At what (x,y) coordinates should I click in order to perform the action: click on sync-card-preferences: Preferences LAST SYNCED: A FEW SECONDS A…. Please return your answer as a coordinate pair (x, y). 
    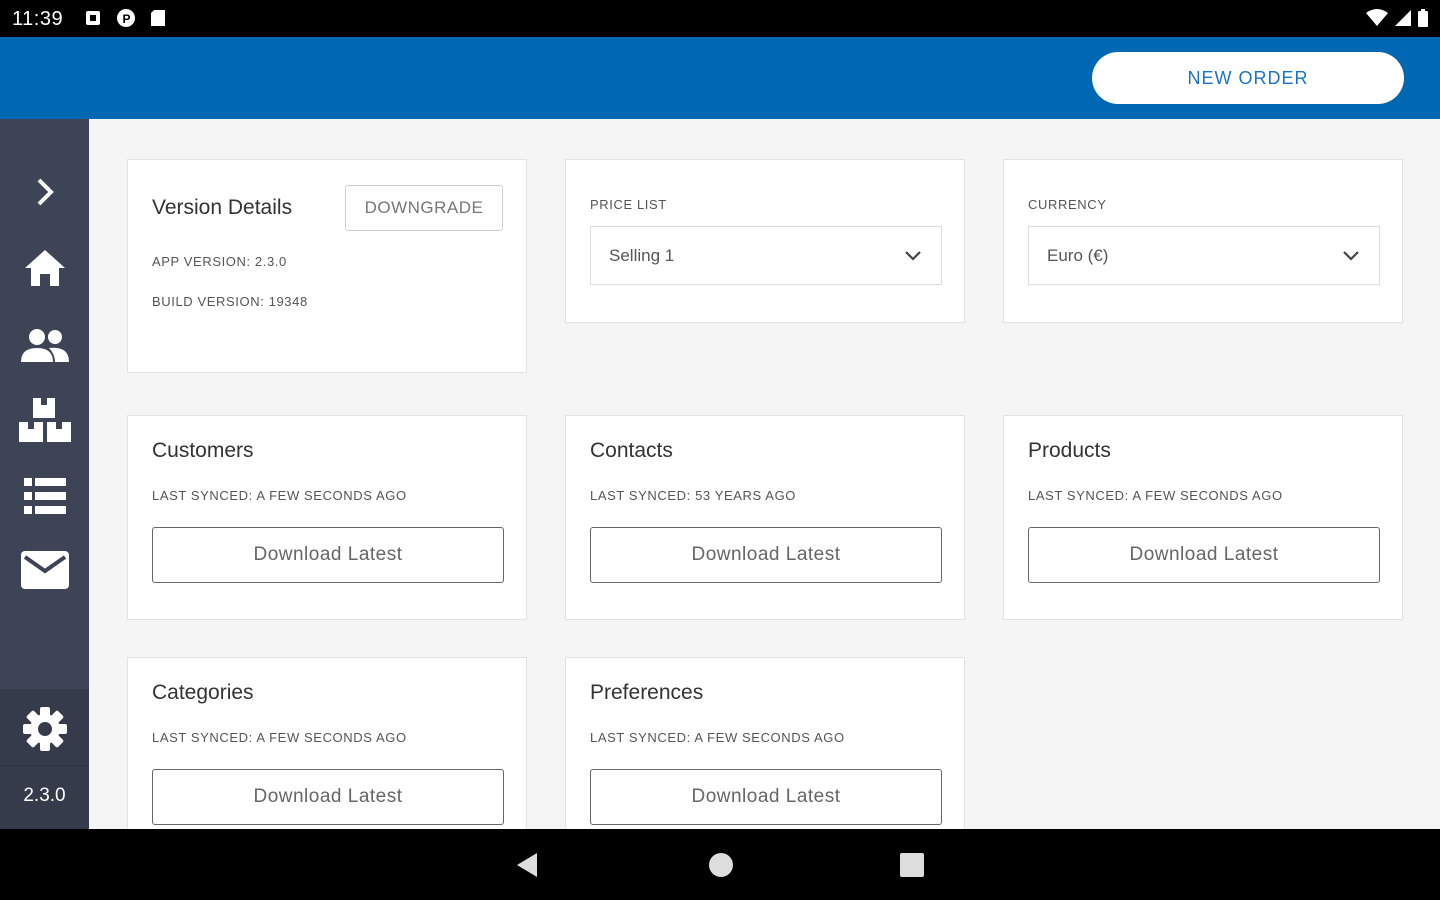
    Looking at the image, I should click on (765, 743).